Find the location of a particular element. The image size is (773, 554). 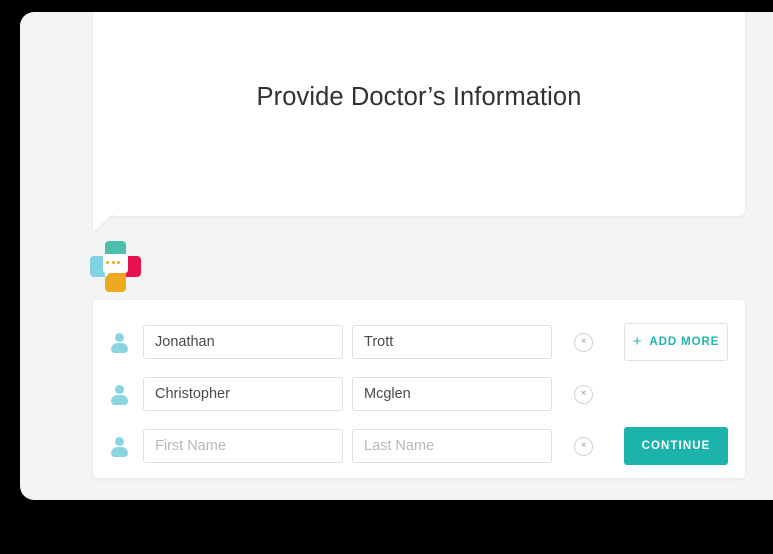

page-title: Provide Doctor’s Information is located at coordinates (419, 97).